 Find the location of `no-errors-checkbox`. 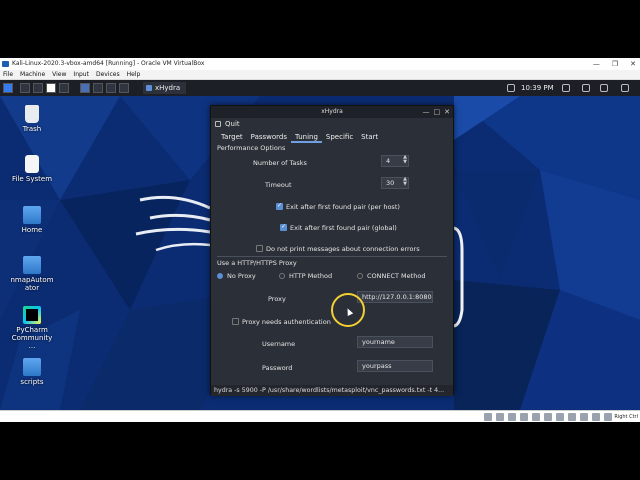

no-errors-checkbox is located at coordinates (259, 248).